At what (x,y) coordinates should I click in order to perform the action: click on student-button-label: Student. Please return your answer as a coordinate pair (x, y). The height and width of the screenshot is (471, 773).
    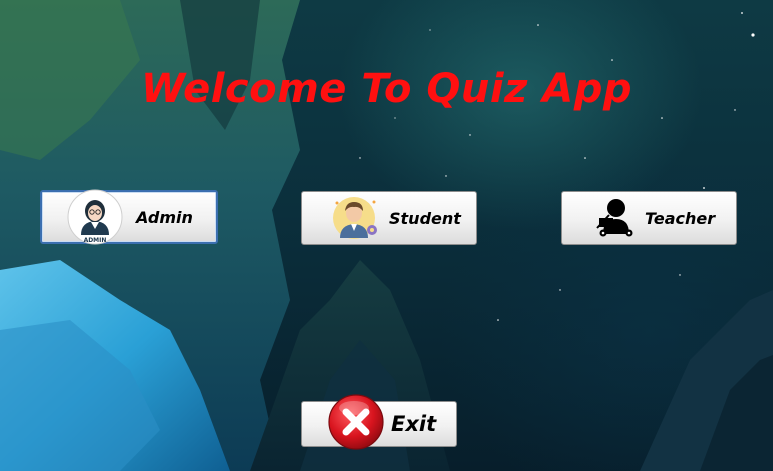
    Looking at the image, I should click on (425, 218).